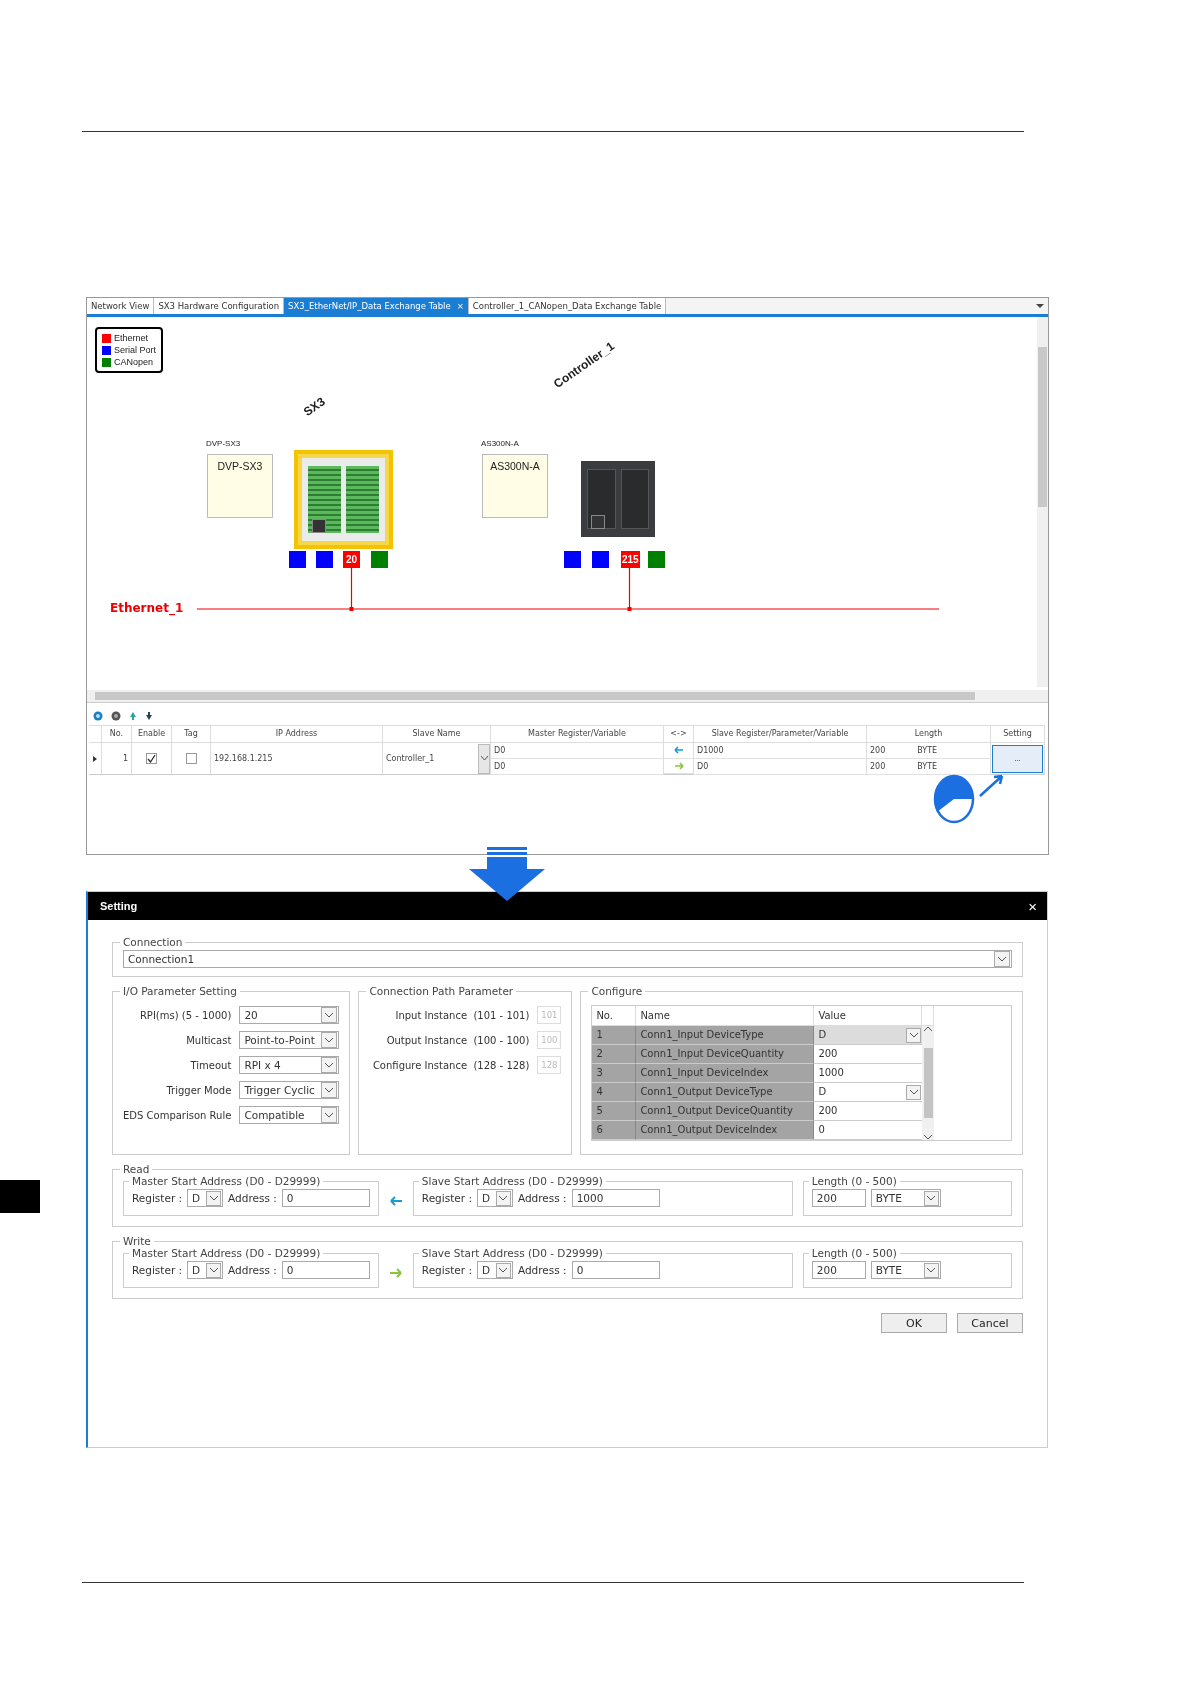  I want to click on table-cell: 3, so click(614, 1073).